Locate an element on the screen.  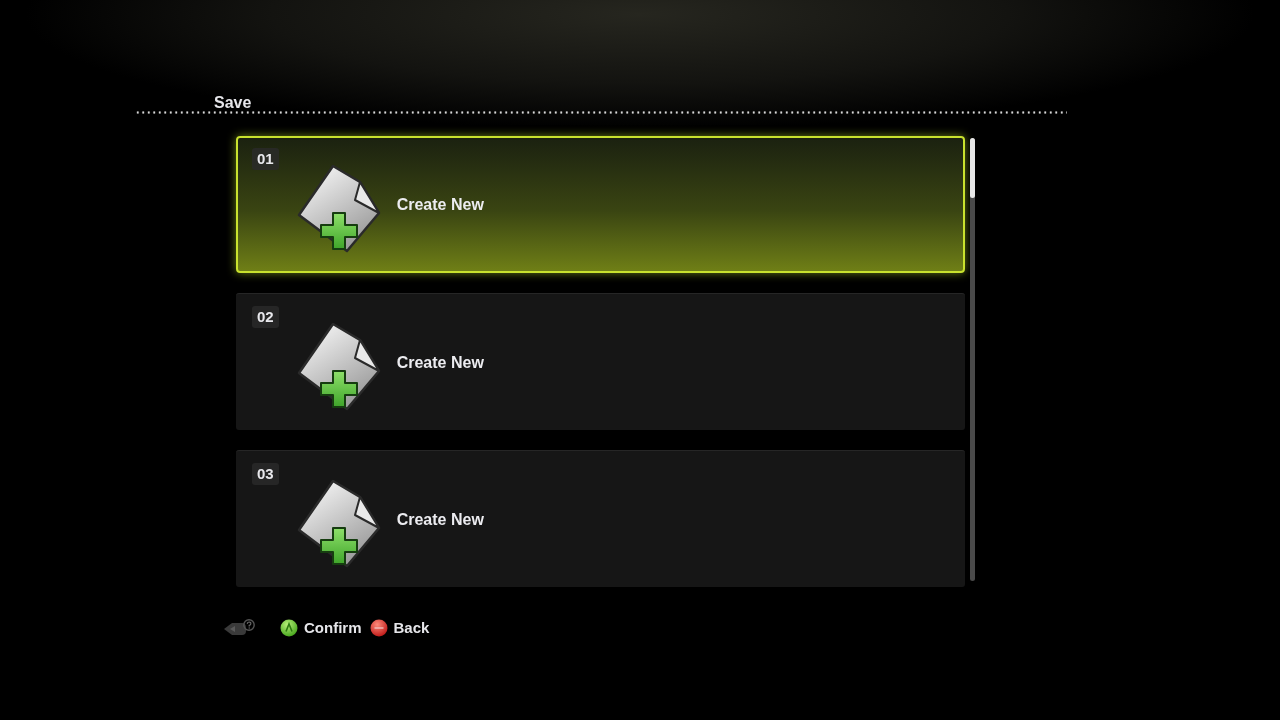
button-hint-label: Back is located at coordinates (411, 627).